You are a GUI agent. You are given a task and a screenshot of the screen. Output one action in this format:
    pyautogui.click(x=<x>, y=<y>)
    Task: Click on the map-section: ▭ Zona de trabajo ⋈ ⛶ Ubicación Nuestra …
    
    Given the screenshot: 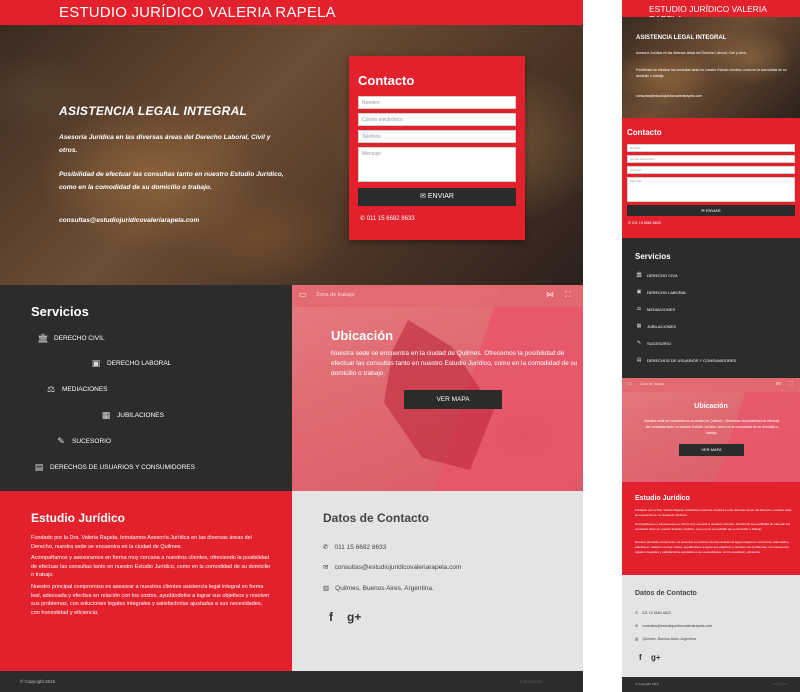 What is the action you would take?
    pyautogui.click(x=437, y=388)
    